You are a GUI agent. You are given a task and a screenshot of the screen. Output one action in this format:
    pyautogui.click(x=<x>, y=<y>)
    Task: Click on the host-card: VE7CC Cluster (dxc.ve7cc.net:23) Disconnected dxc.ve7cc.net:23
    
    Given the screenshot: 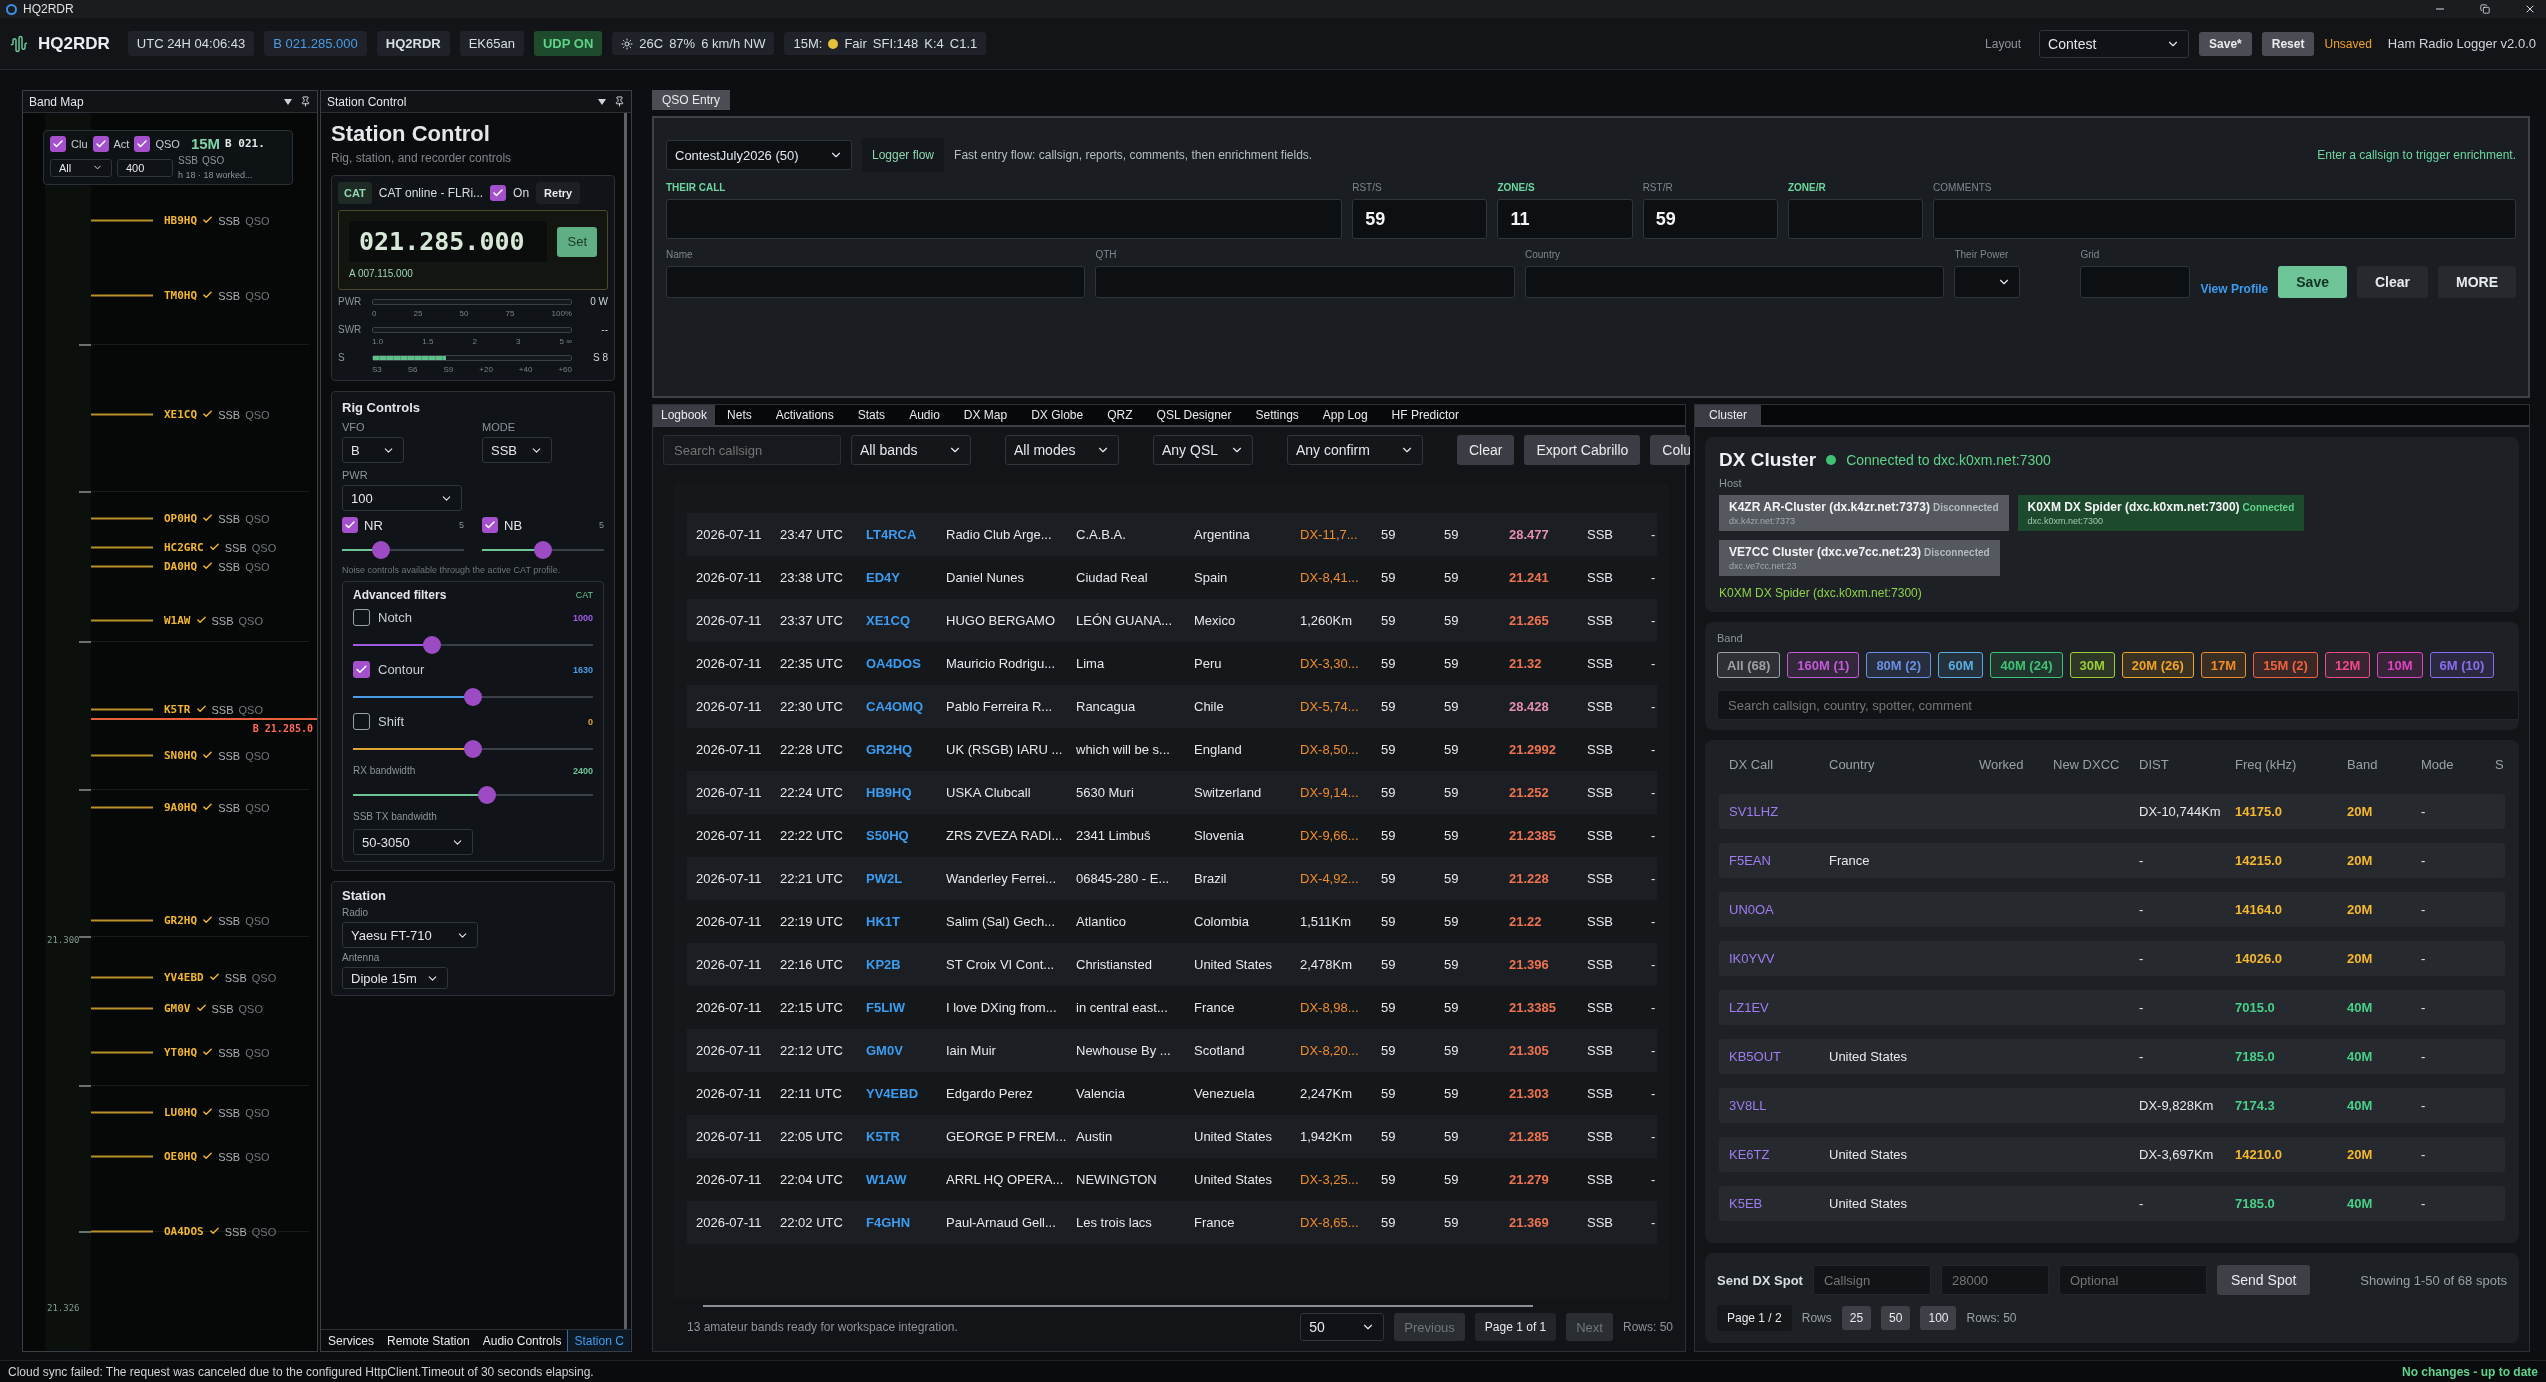 What is the action you would take?
    pyautogui.click(x=1859, y=558)
    